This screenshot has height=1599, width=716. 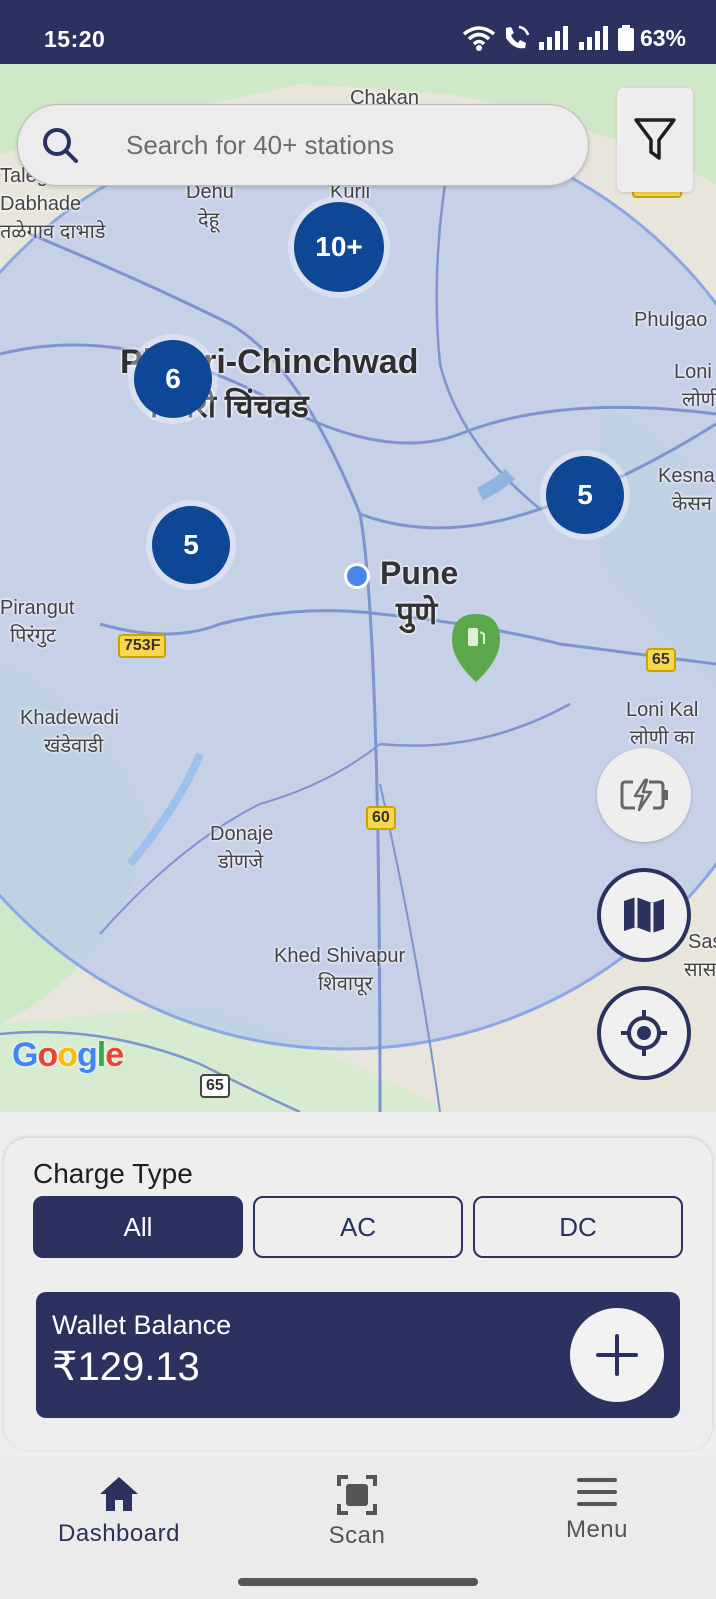 I want to click on add-money-button, so click(x=617, y=1355).